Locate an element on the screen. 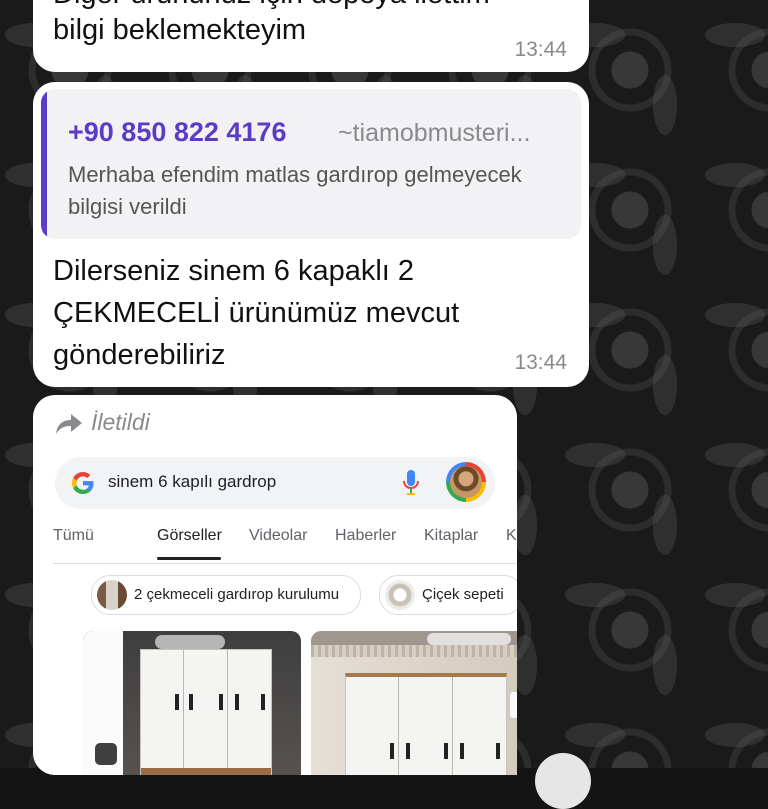  tab-news: Haberler is located at coordinates (366, 535).